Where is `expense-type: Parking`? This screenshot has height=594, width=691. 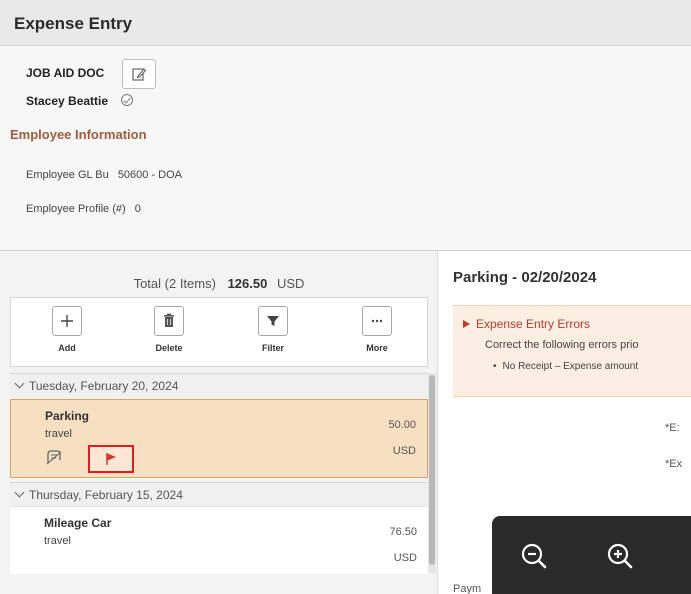 expense-type: Parking is located at coordinates (67, 416).